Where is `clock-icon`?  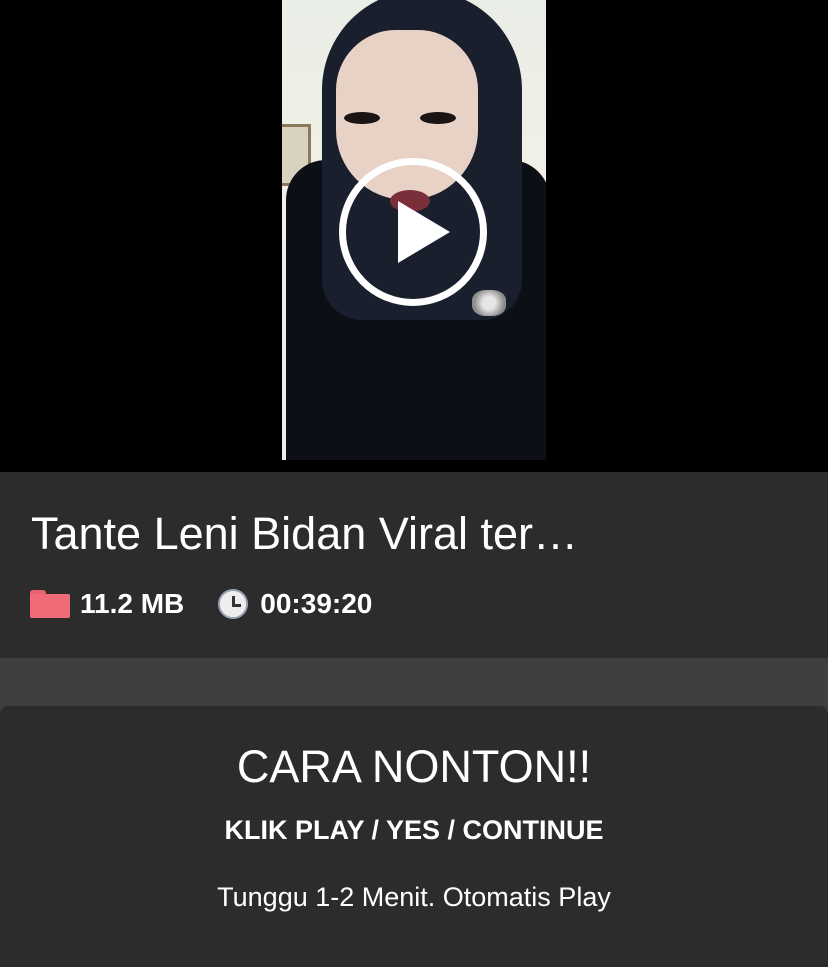 clock-icon is located at coordinates (233, 604).